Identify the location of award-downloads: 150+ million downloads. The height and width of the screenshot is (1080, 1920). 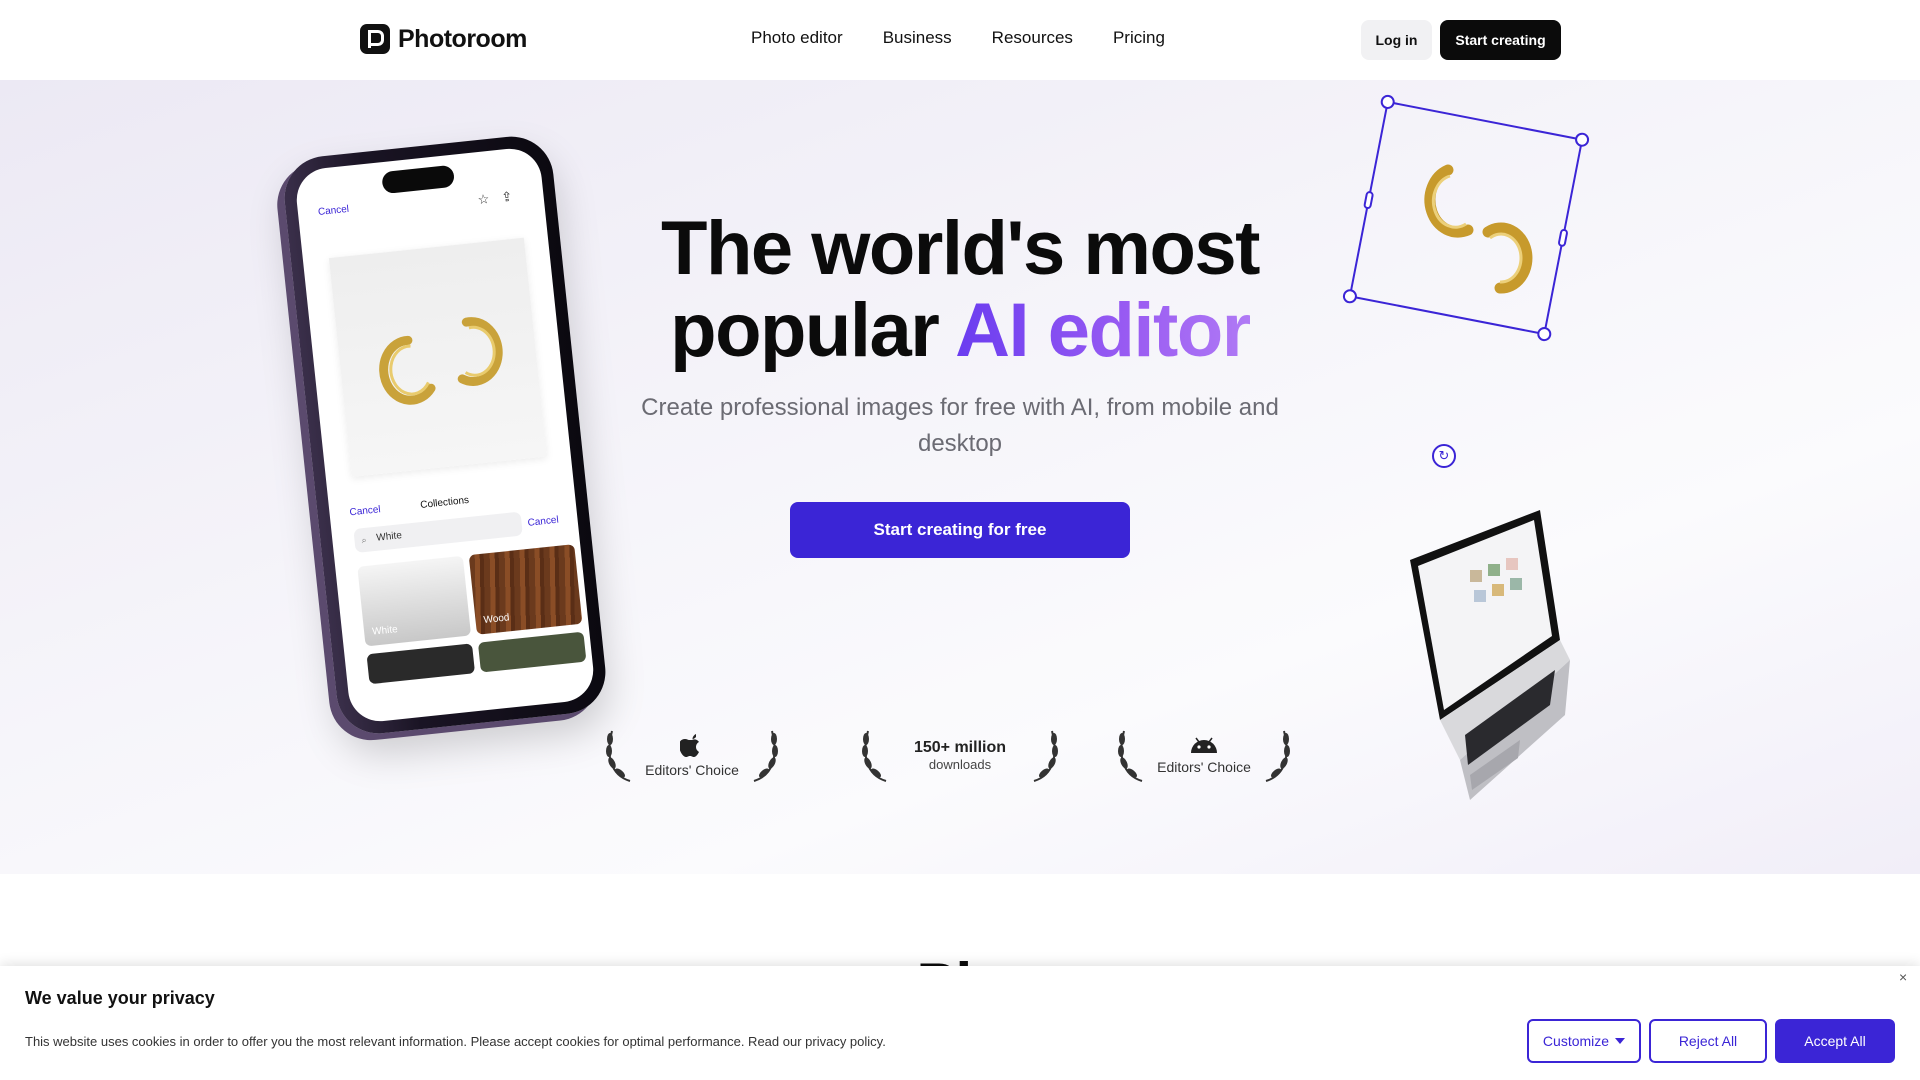
(960, 755).